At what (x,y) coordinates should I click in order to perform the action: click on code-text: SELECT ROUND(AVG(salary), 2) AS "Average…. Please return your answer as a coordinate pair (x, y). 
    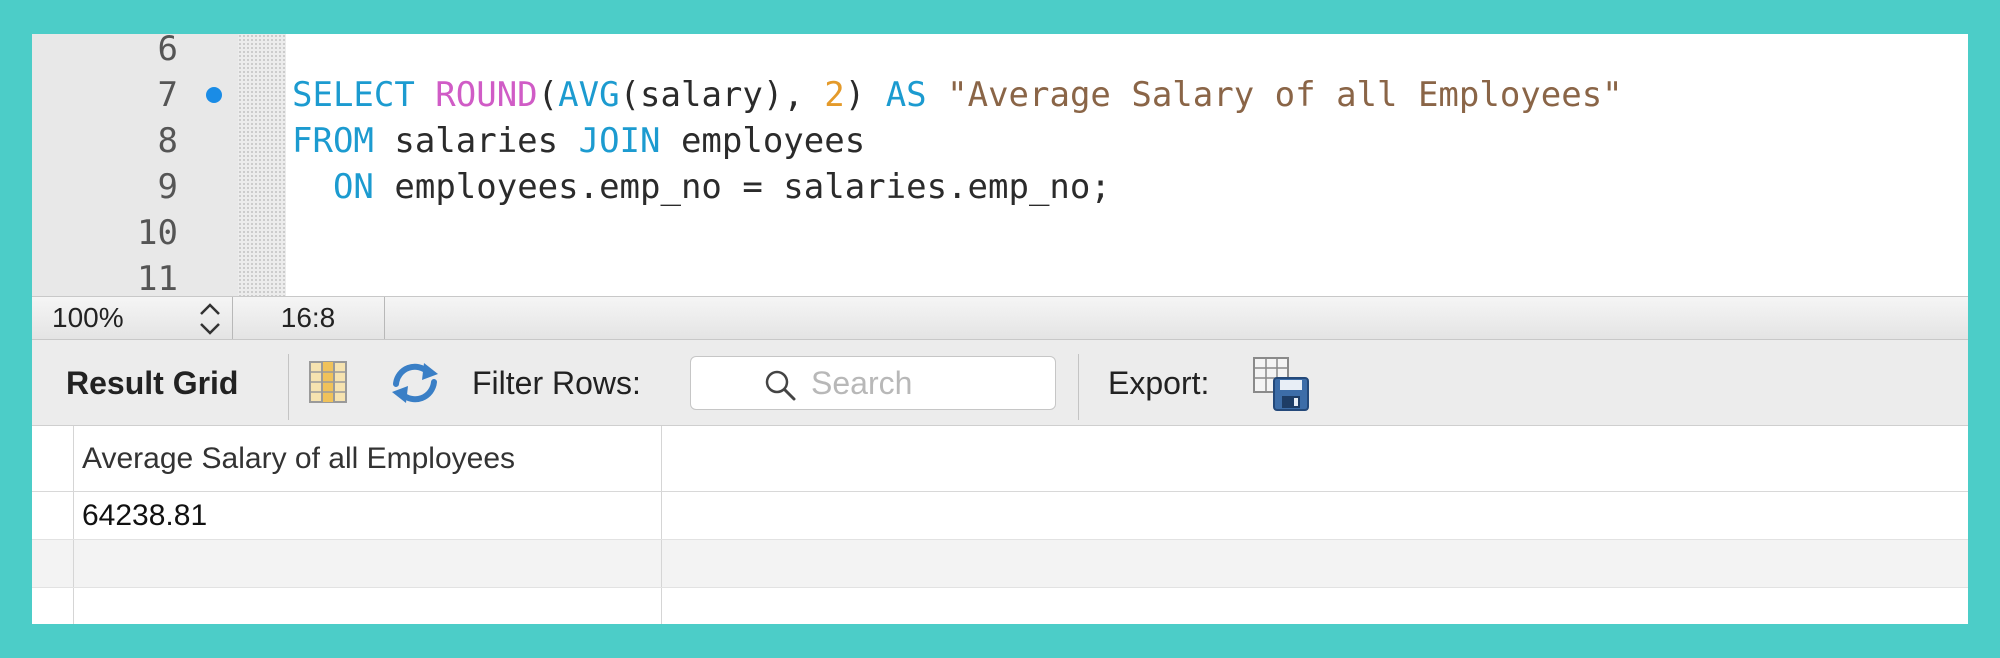
    Looking at the image, I should click on (957, 95).